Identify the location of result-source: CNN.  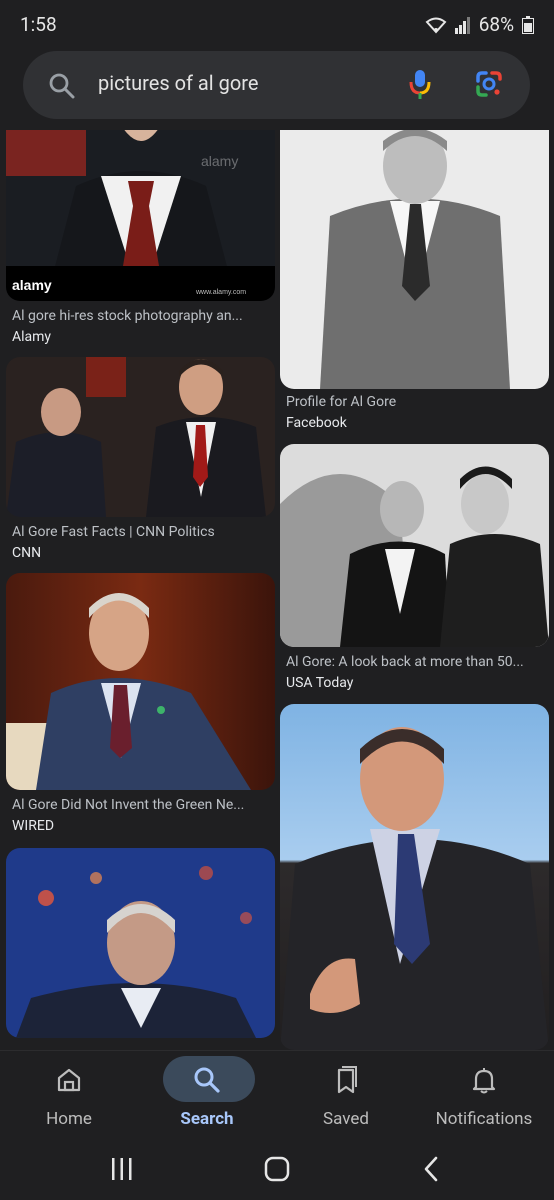
(27, 553).